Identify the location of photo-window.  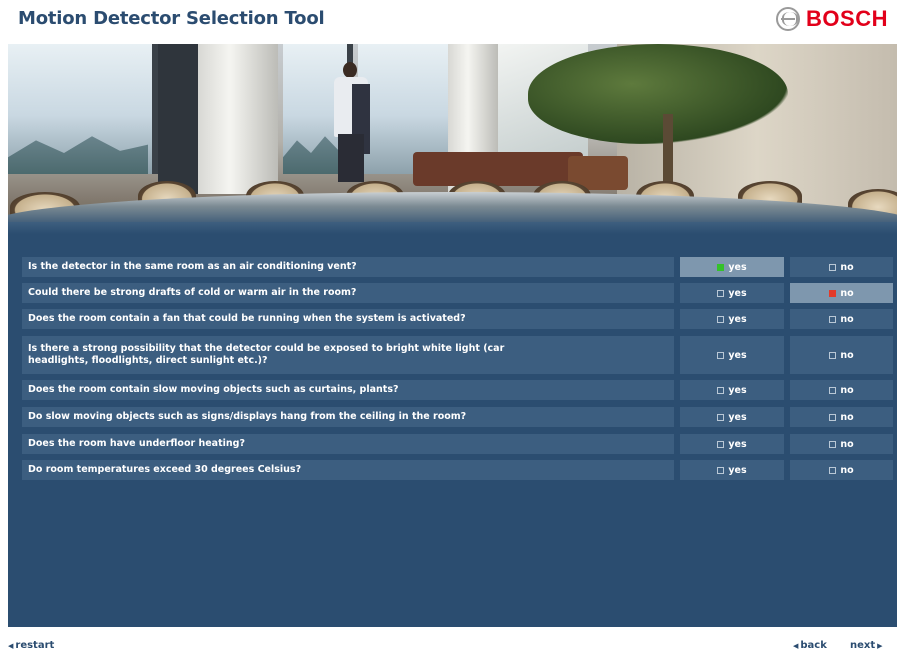
(83, 109).